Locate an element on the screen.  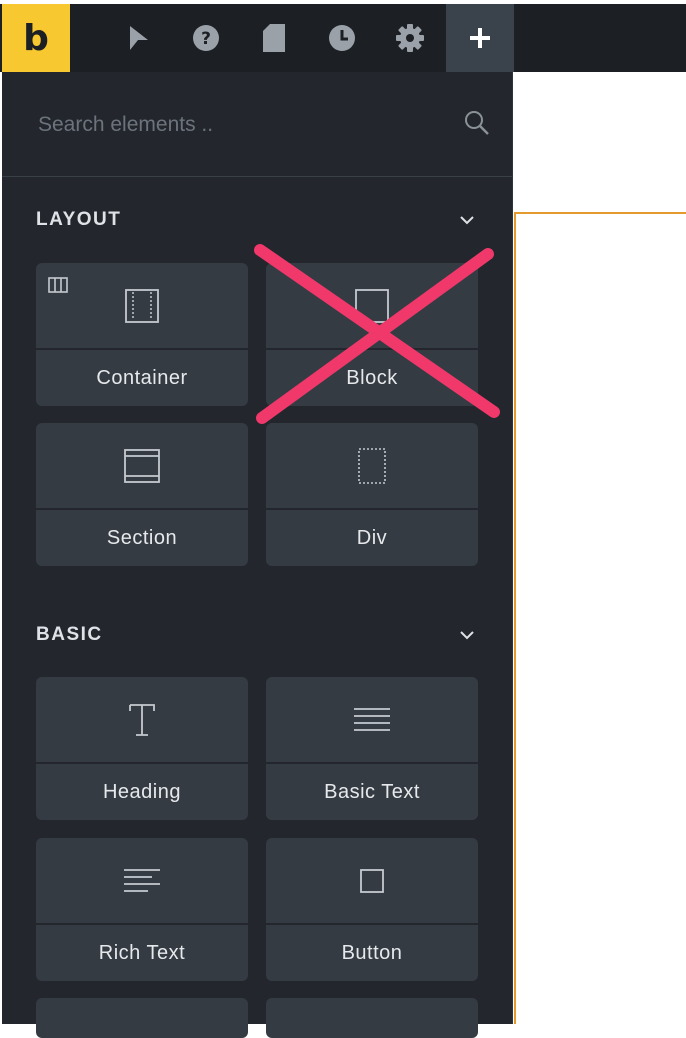
element-label: Section is located at coordinates (142, 538).